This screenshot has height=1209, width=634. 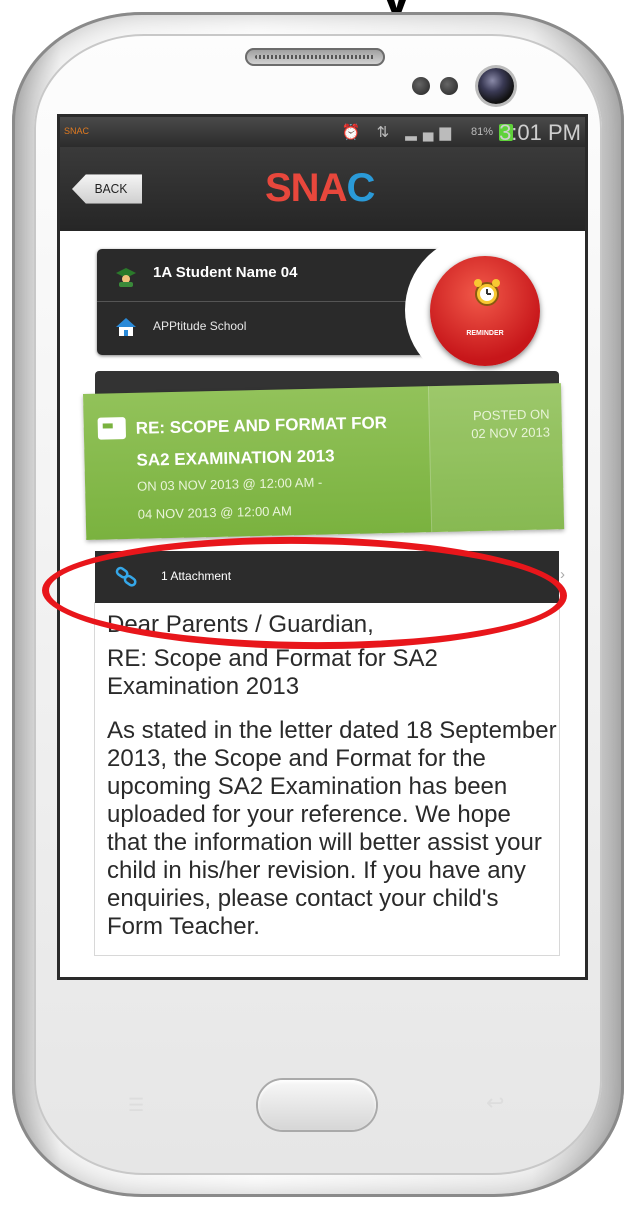 I want to click on student-name: 1A Student Name 04, so click(x=225, y=272).